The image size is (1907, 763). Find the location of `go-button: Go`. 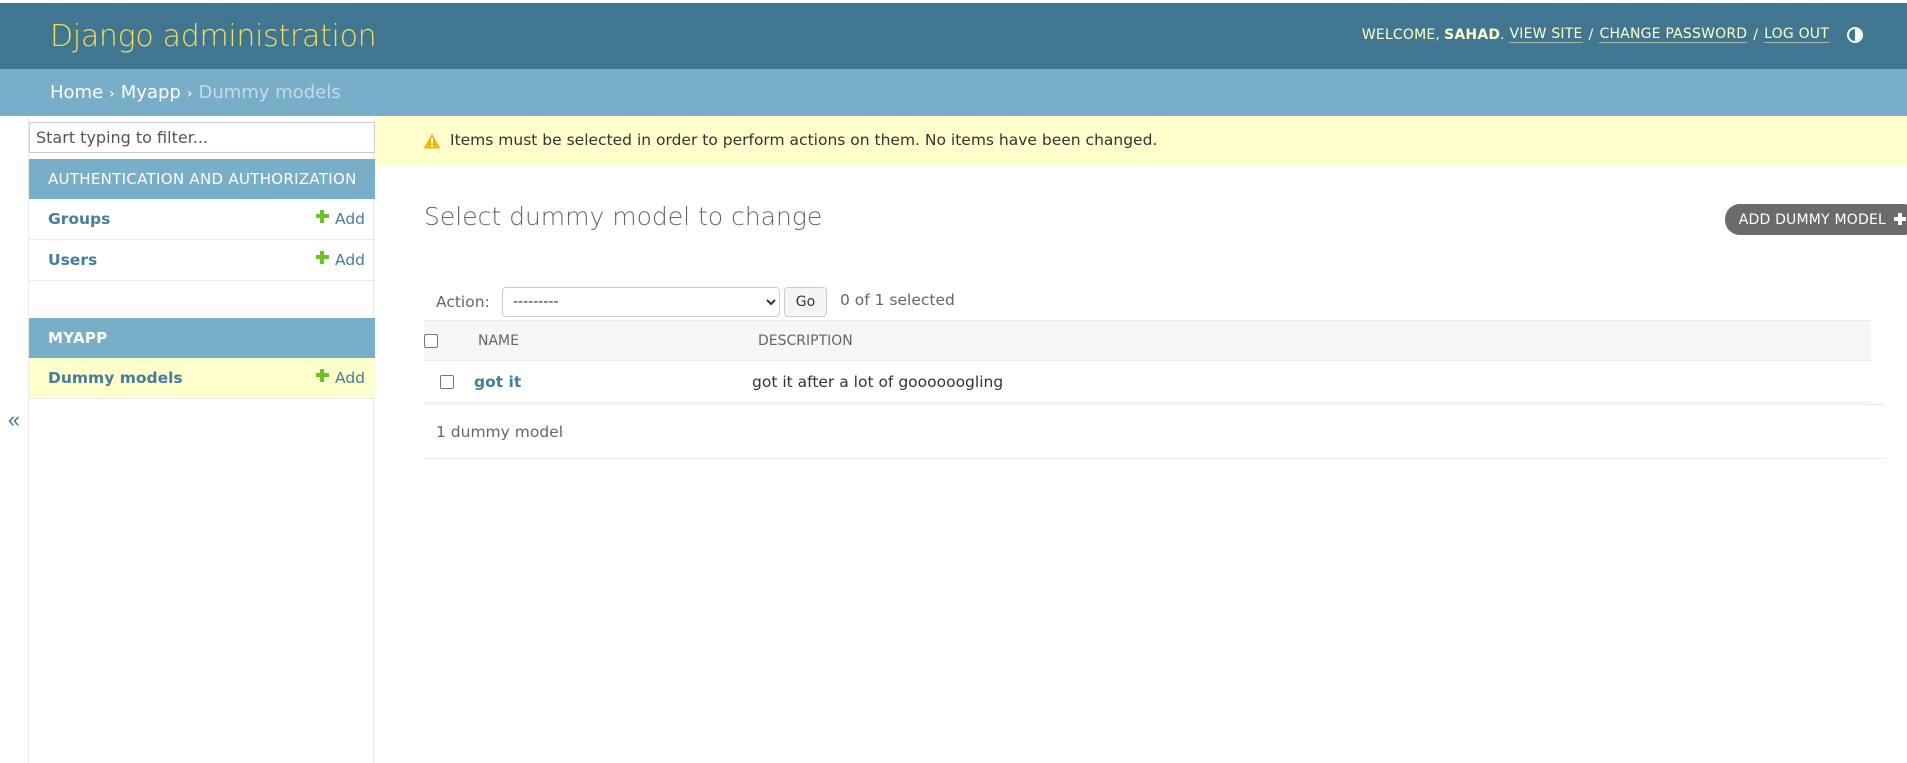

go-button: Go is located at coordinates (805, 302).